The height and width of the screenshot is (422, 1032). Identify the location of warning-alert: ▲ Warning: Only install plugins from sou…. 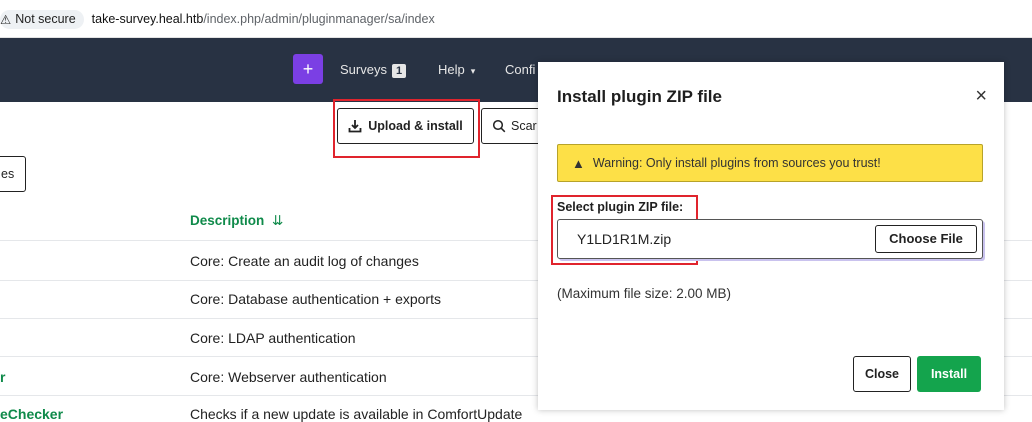
(770, 163).